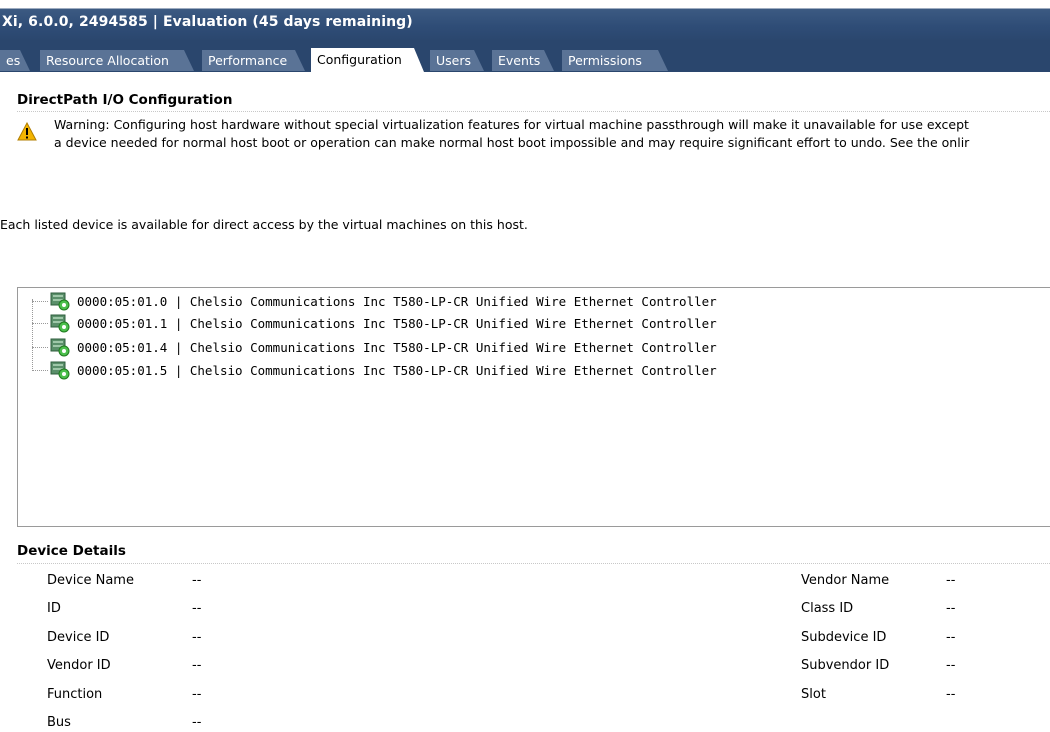 The width and height of the screenshot is (1050, 732). I want to click on detail-label-subvendor-id: Subvendor ID, so click(845, 665).